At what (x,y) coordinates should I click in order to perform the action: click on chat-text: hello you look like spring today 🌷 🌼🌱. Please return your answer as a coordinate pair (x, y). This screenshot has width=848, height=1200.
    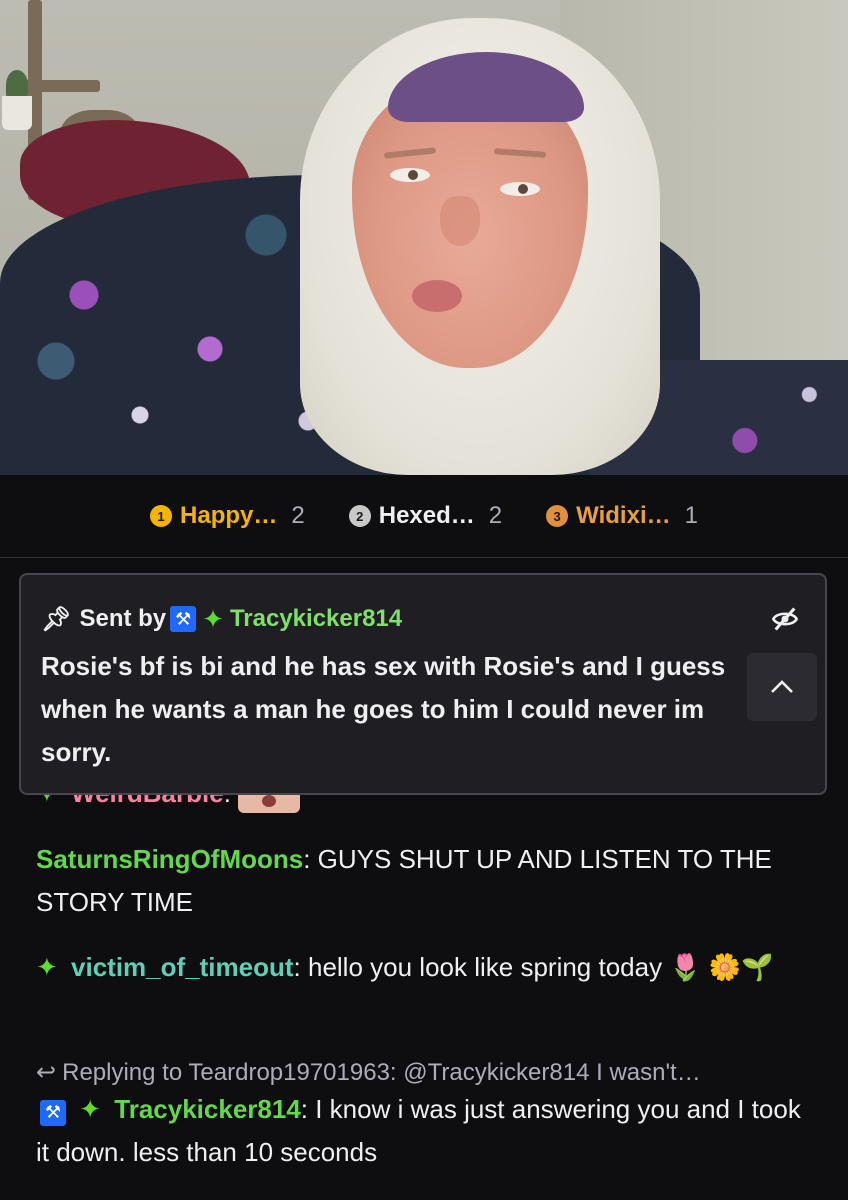
    Looking at the image, I should click on (537, 967).